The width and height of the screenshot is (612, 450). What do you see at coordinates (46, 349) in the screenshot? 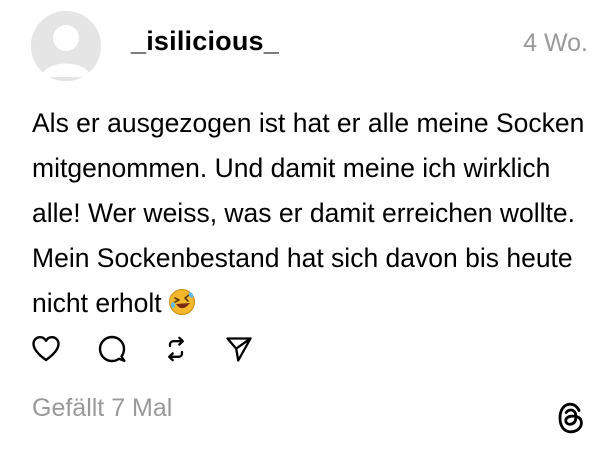
I see `heart-icon` at bounding box center [46, 349].